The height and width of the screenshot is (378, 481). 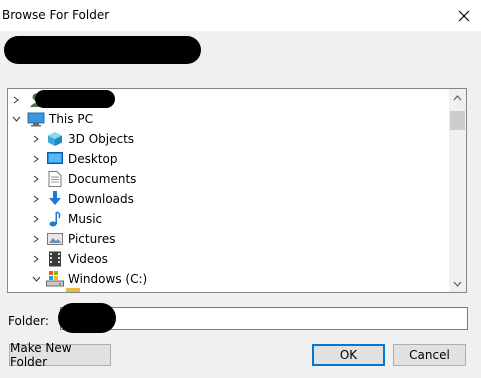 What do you see at coordinates (240, 15) in the screenshot?
I see `title-bar: Browse For Folder` at bounding box center [240, 15].